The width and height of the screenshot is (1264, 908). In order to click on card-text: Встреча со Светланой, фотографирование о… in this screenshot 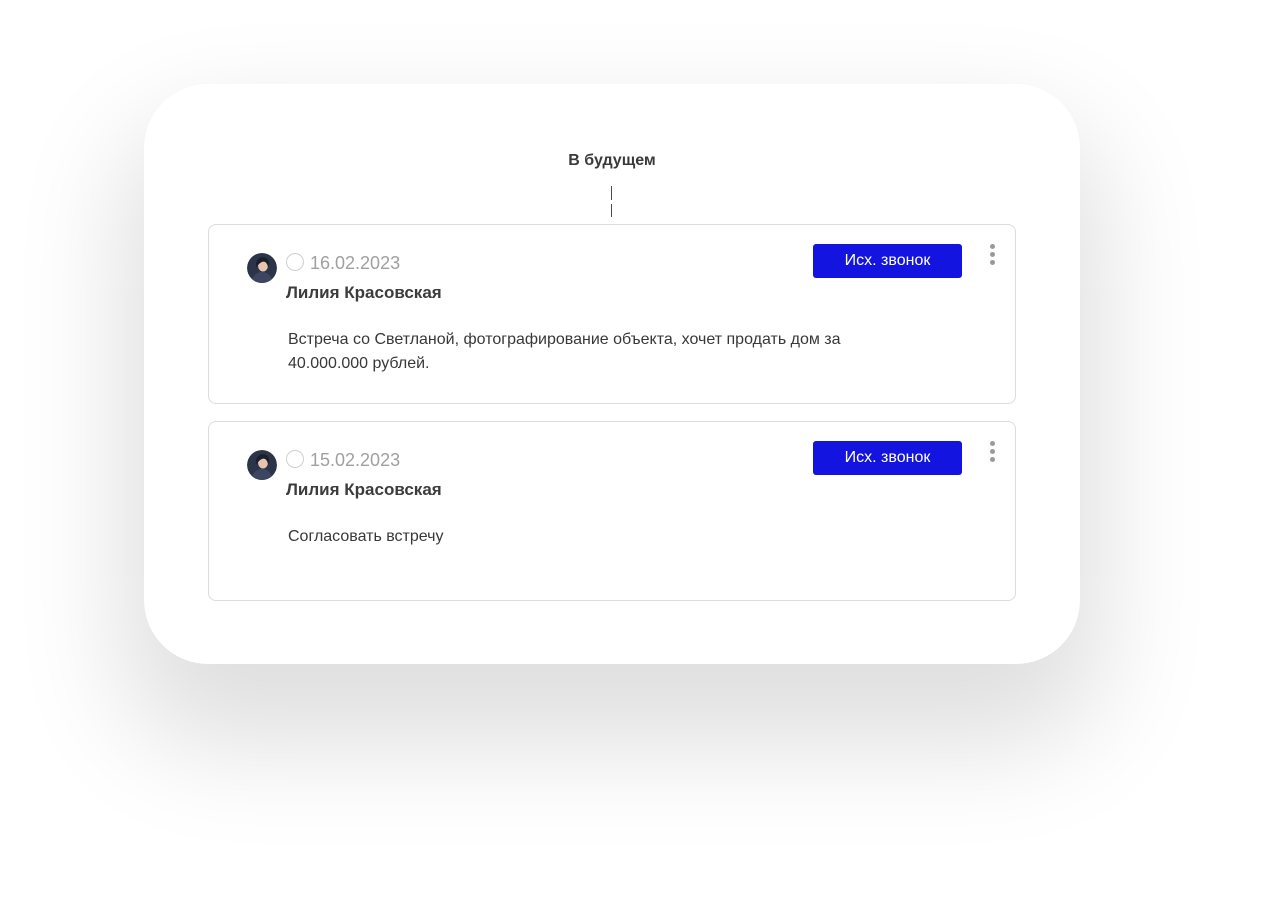, I will do `click(564, 351)`.